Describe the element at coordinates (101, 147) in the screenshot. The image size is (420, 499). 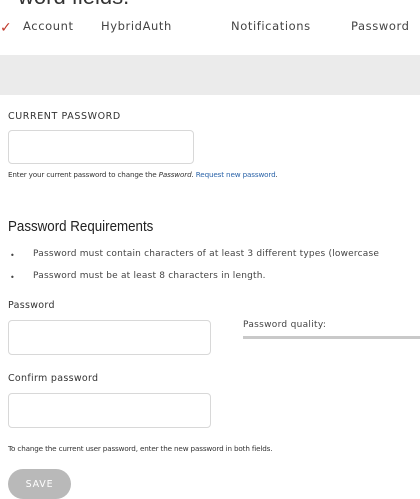
I see `current-password-input` at that location.